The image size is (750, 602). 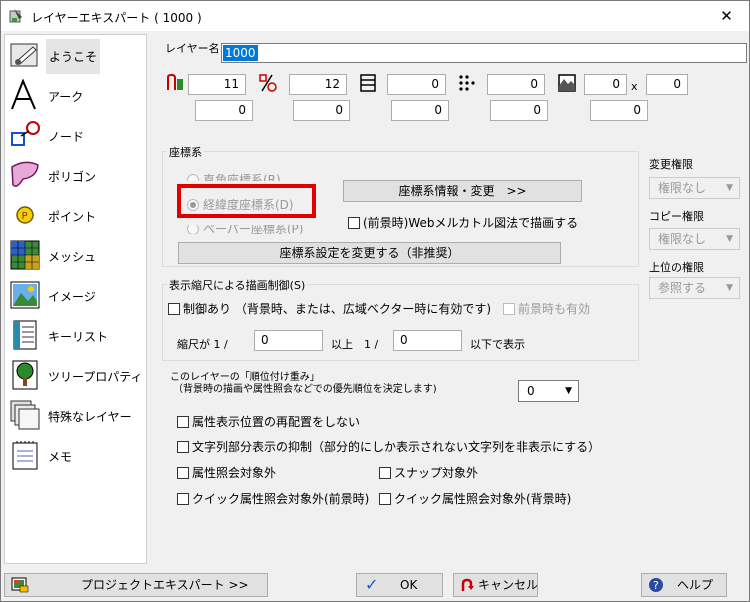 I want to click on web-mercator-checkbox: (前景時)Webメルカトル図法で描画する, so click(x=463, y=222).